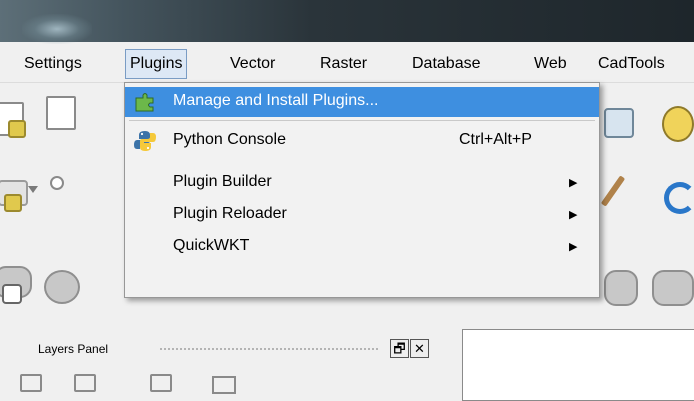 Image resolution: width=694 pixels, height=401 pixels. What do you see at coordinates (678, 124) in the screenshot?
I see `zoom-icon` at bounding box center [678, 124].